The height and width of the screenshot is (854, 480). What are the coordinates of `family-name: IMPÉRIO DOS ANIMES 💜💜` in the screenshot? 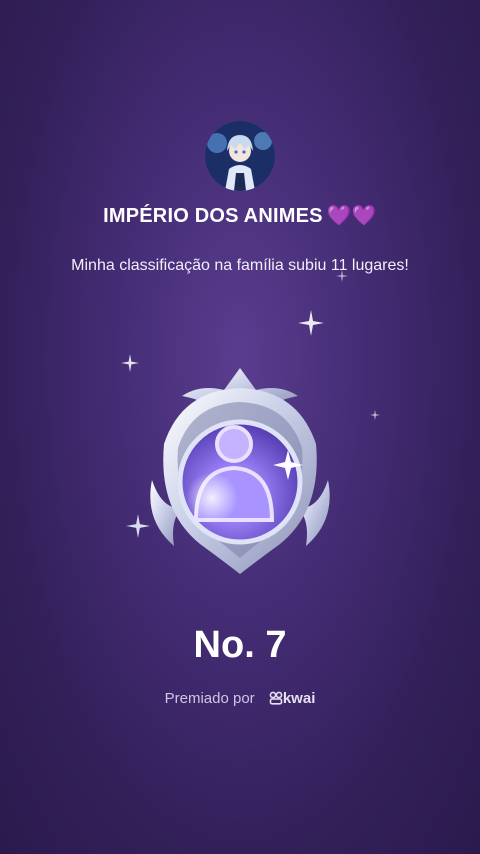 It's located at (240, 215).